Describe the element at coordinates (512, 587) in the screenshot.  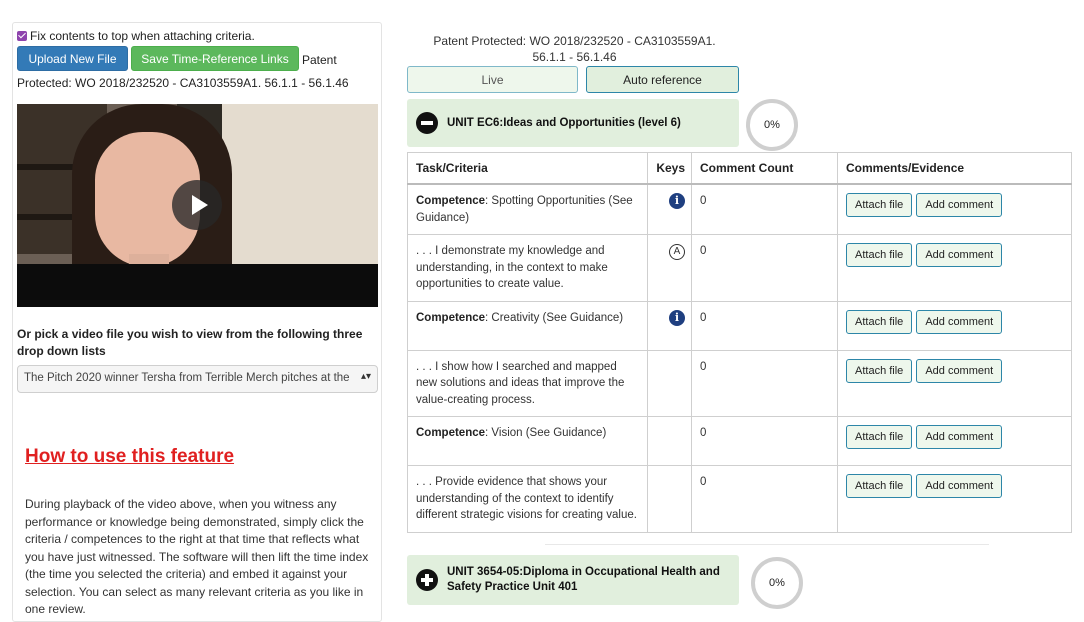
I see `unit-3654-title-line2: Safety Practice Unit 401` at that location.